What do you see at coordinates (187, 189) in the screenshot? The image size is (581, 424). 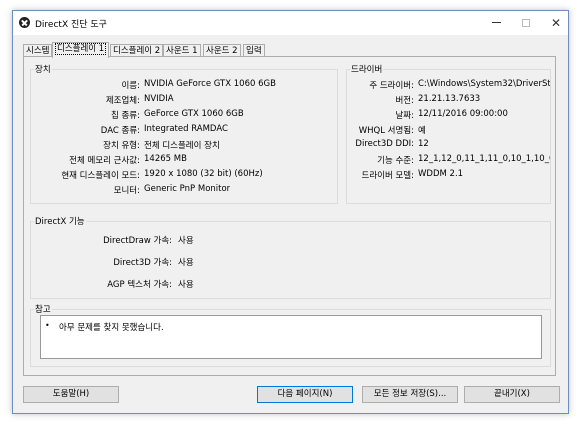 I see `monitor-value: Generic PnP Monitor` at bounding box center [187, 189].